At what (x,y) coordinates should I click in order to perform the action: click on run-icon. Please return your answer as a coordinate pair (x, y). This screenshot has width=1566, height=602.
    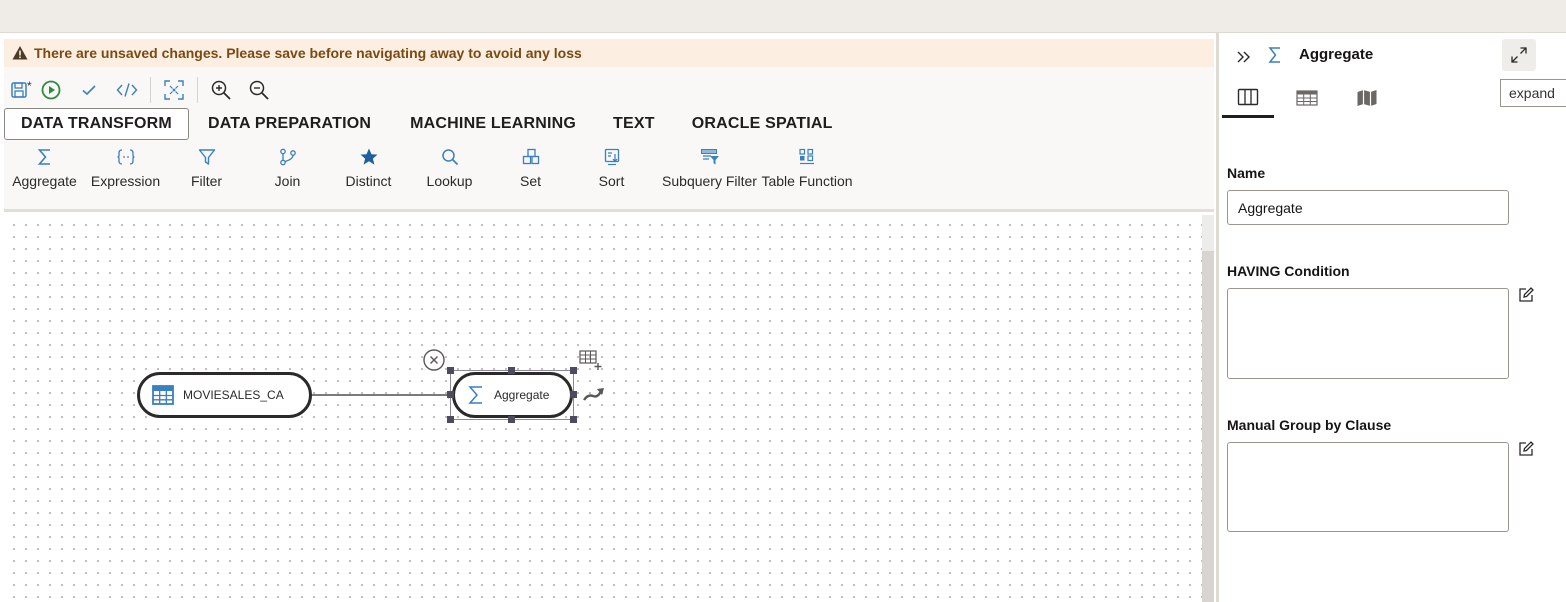
    Looking at the image, I should click on (51, 90).